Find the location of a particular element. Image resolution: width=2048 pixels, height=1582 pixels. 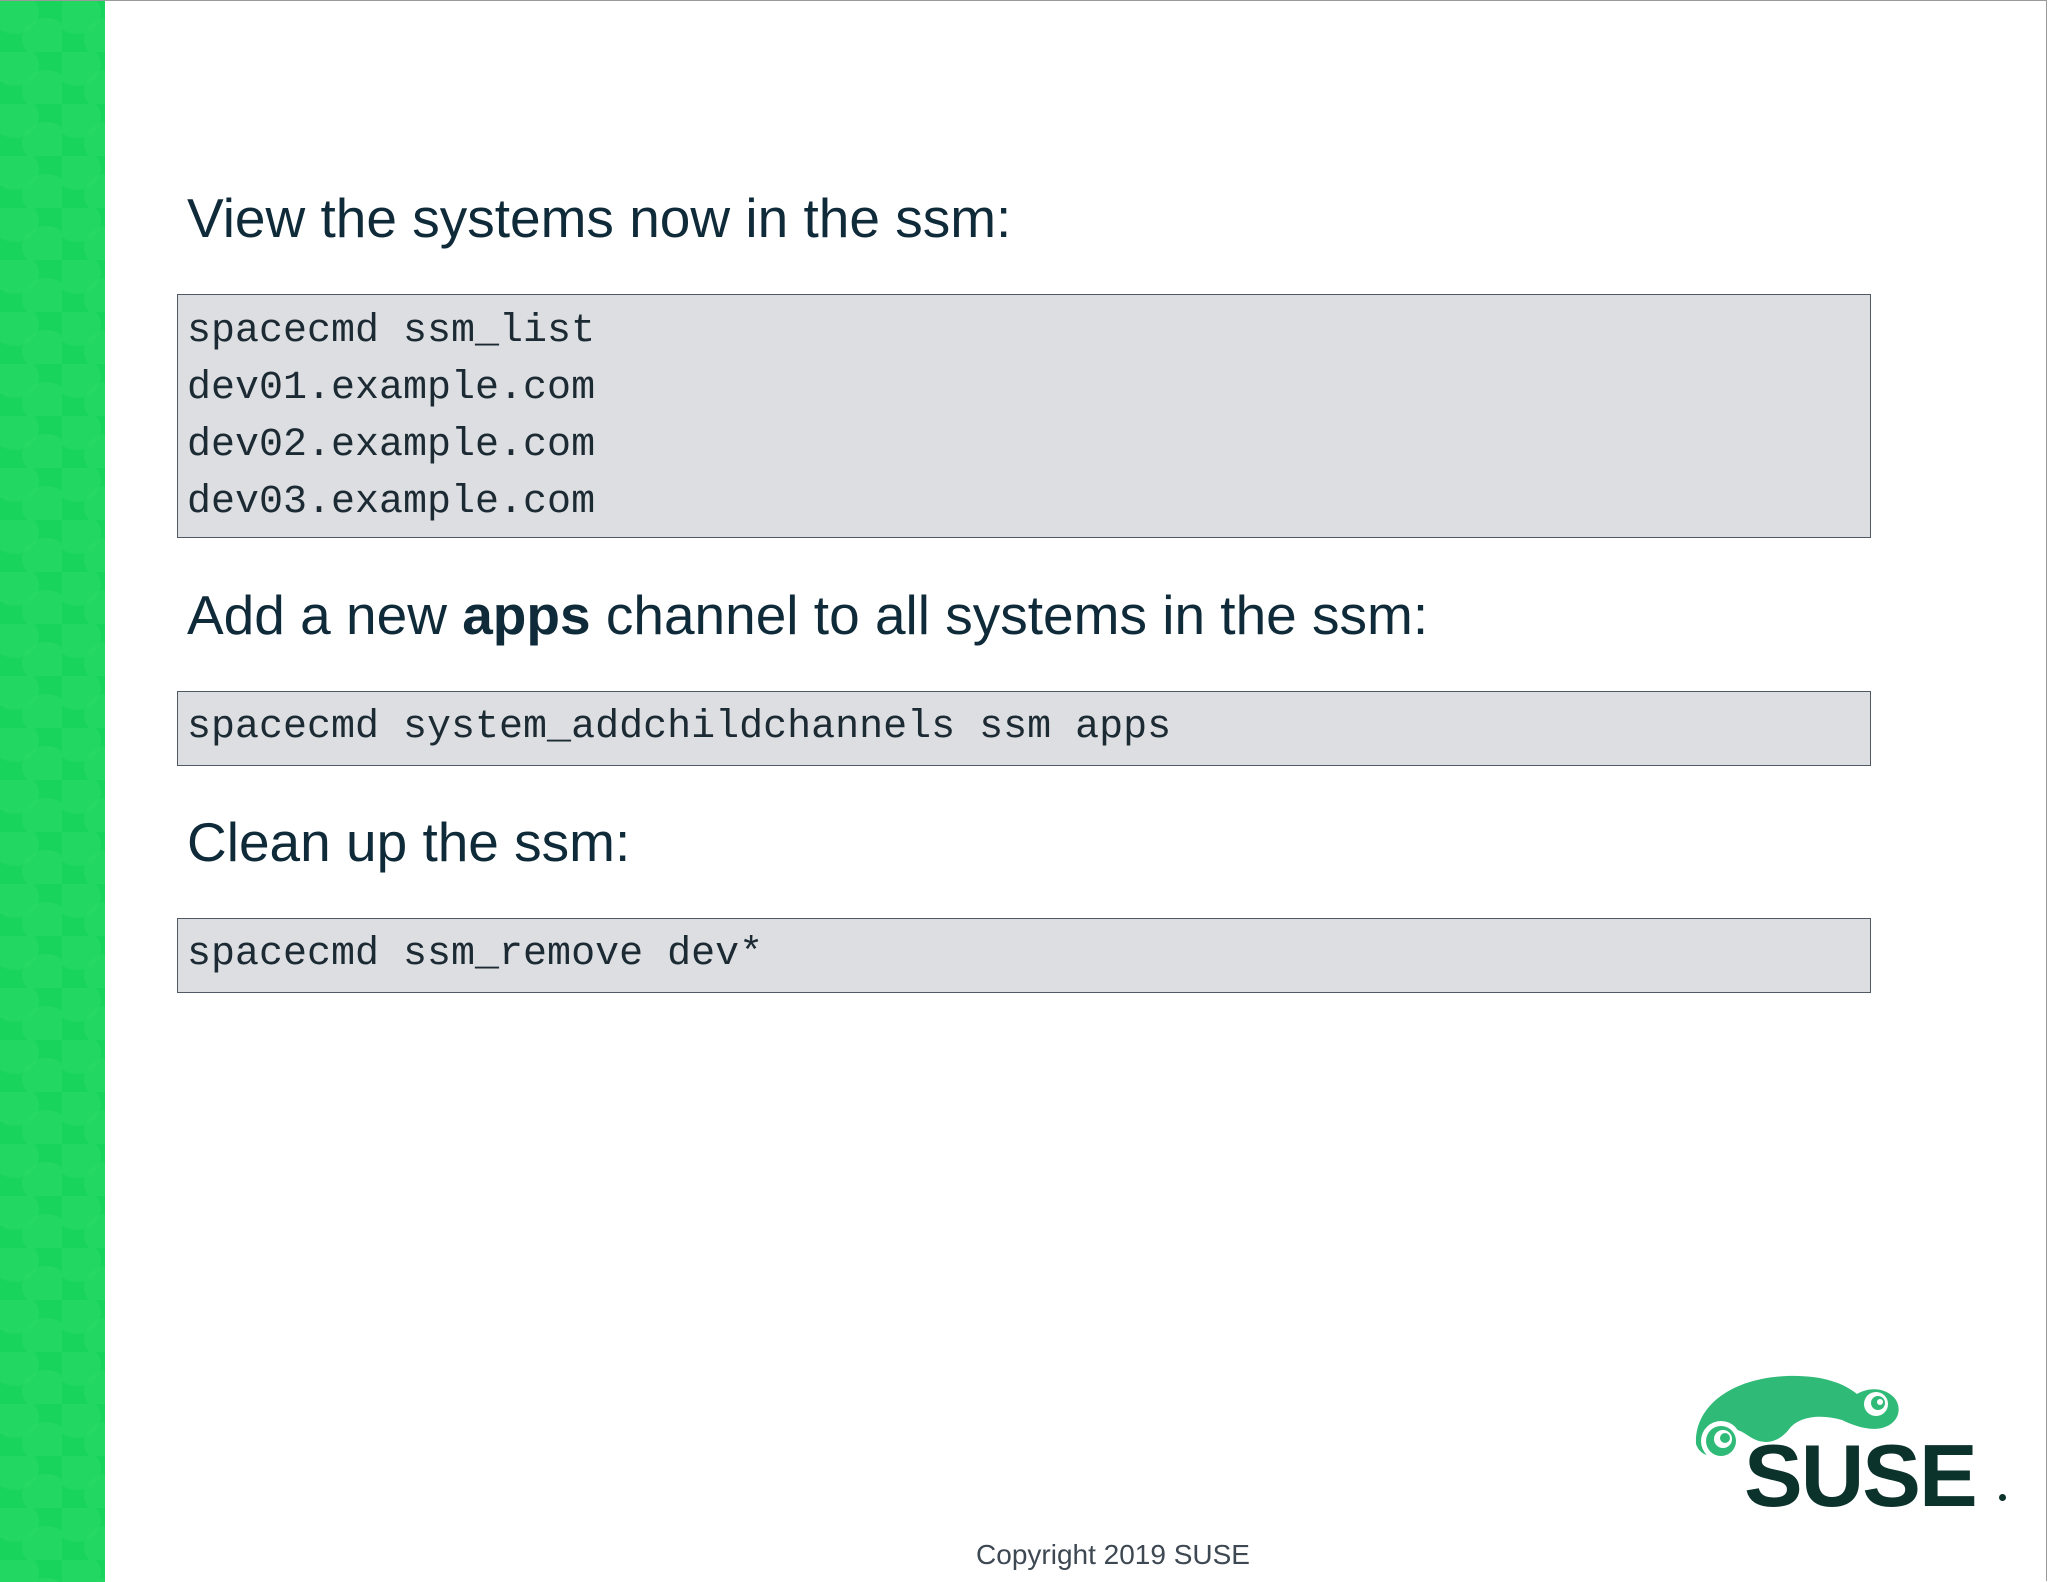

registered-mark is located at coordinates (2002, 1497).